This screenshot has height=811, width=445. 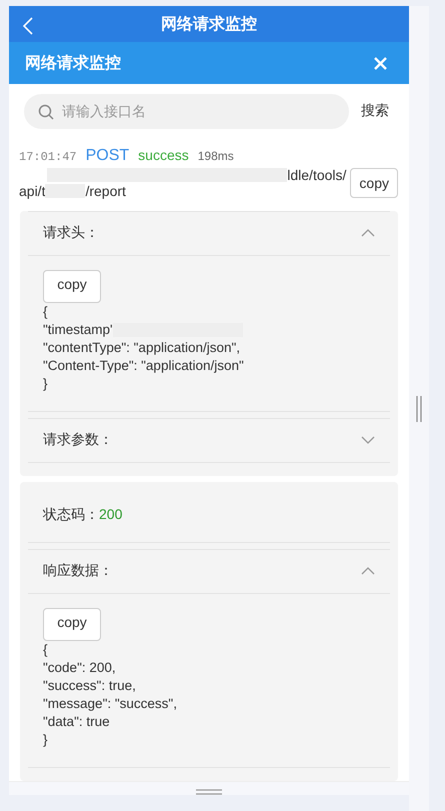 What do you see at coordinates (209, 233) in the screenshot?
I see `section-header: 请求头：` at bounding box center [209, 233].